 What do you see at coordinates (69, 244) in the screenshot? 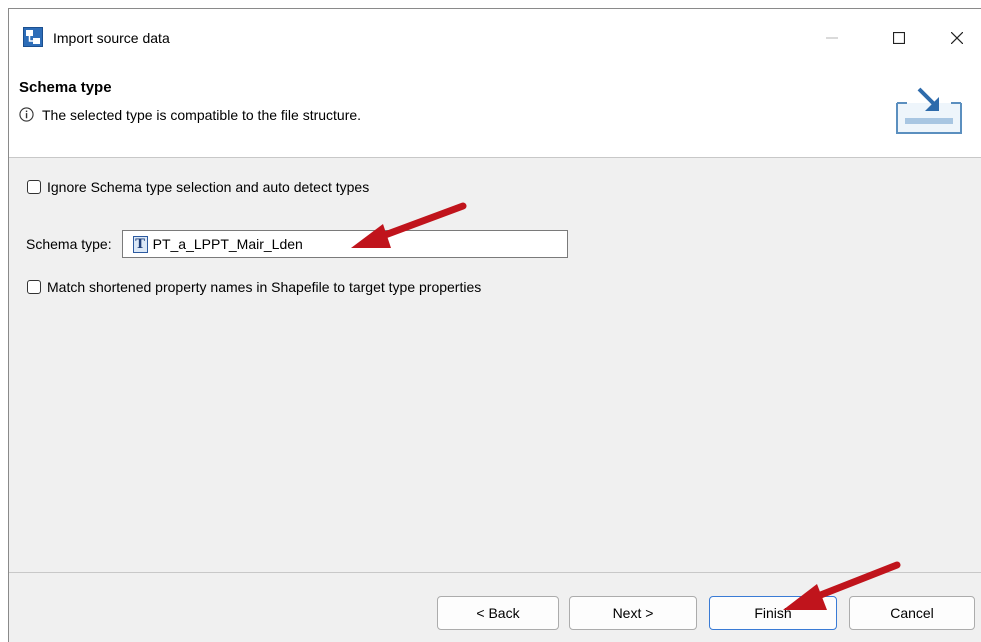
I see `schema-type-label: Schema type:` at bounding box center [69, 244].